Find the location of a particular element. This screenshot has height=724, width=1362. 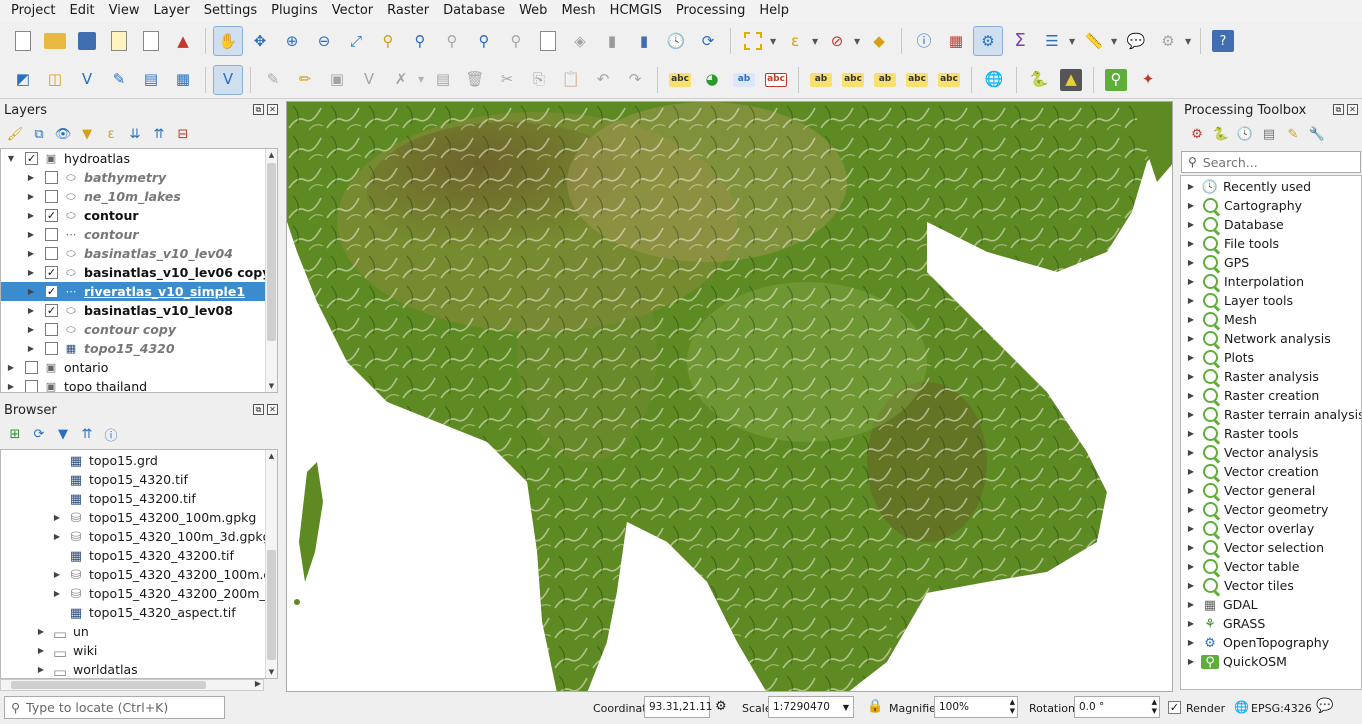

layer-row: ▶ ▦ topo15_4320 is located at coordinates (133, 348).